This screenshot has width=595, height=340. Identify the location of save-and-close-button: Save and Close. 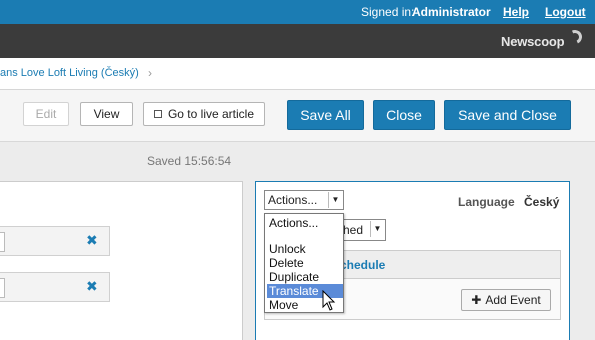
(507, 115).